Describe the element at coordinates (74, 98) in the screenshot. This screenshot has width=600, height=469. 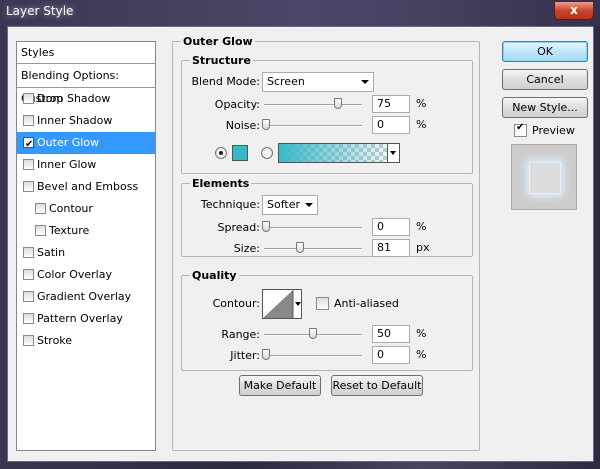
I see `style-item-label: Drop Shadow` at that location.